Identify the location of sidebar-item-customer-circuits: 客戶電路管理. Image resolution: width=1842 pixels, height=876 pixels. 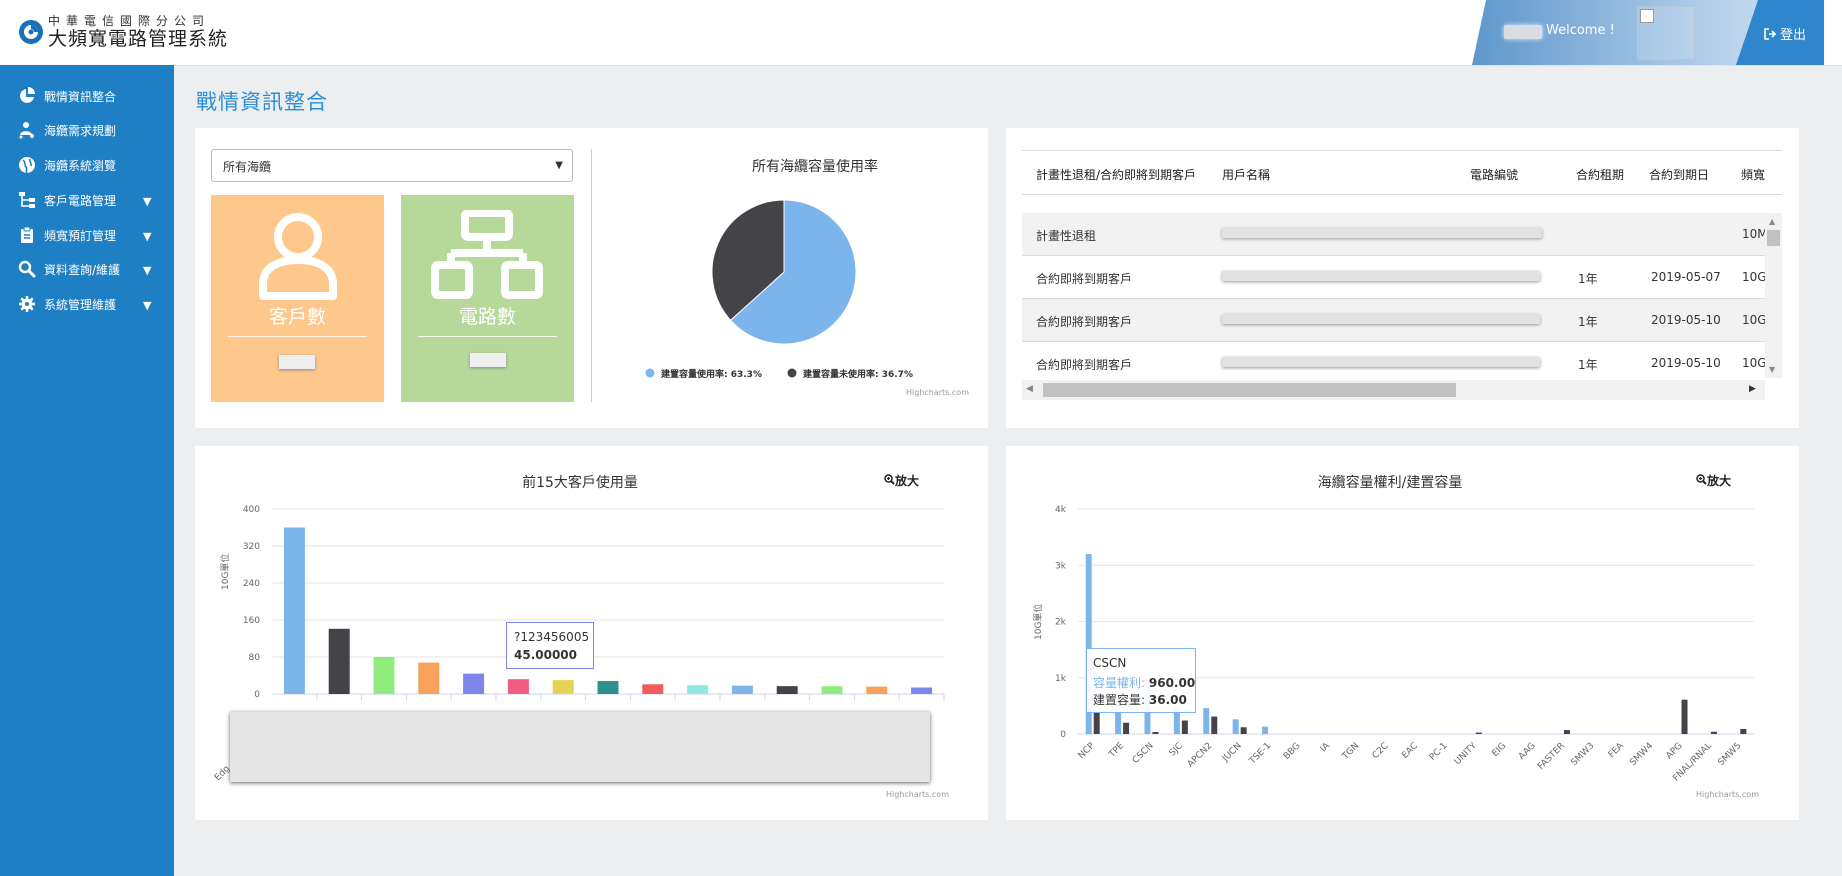
(67, 200).